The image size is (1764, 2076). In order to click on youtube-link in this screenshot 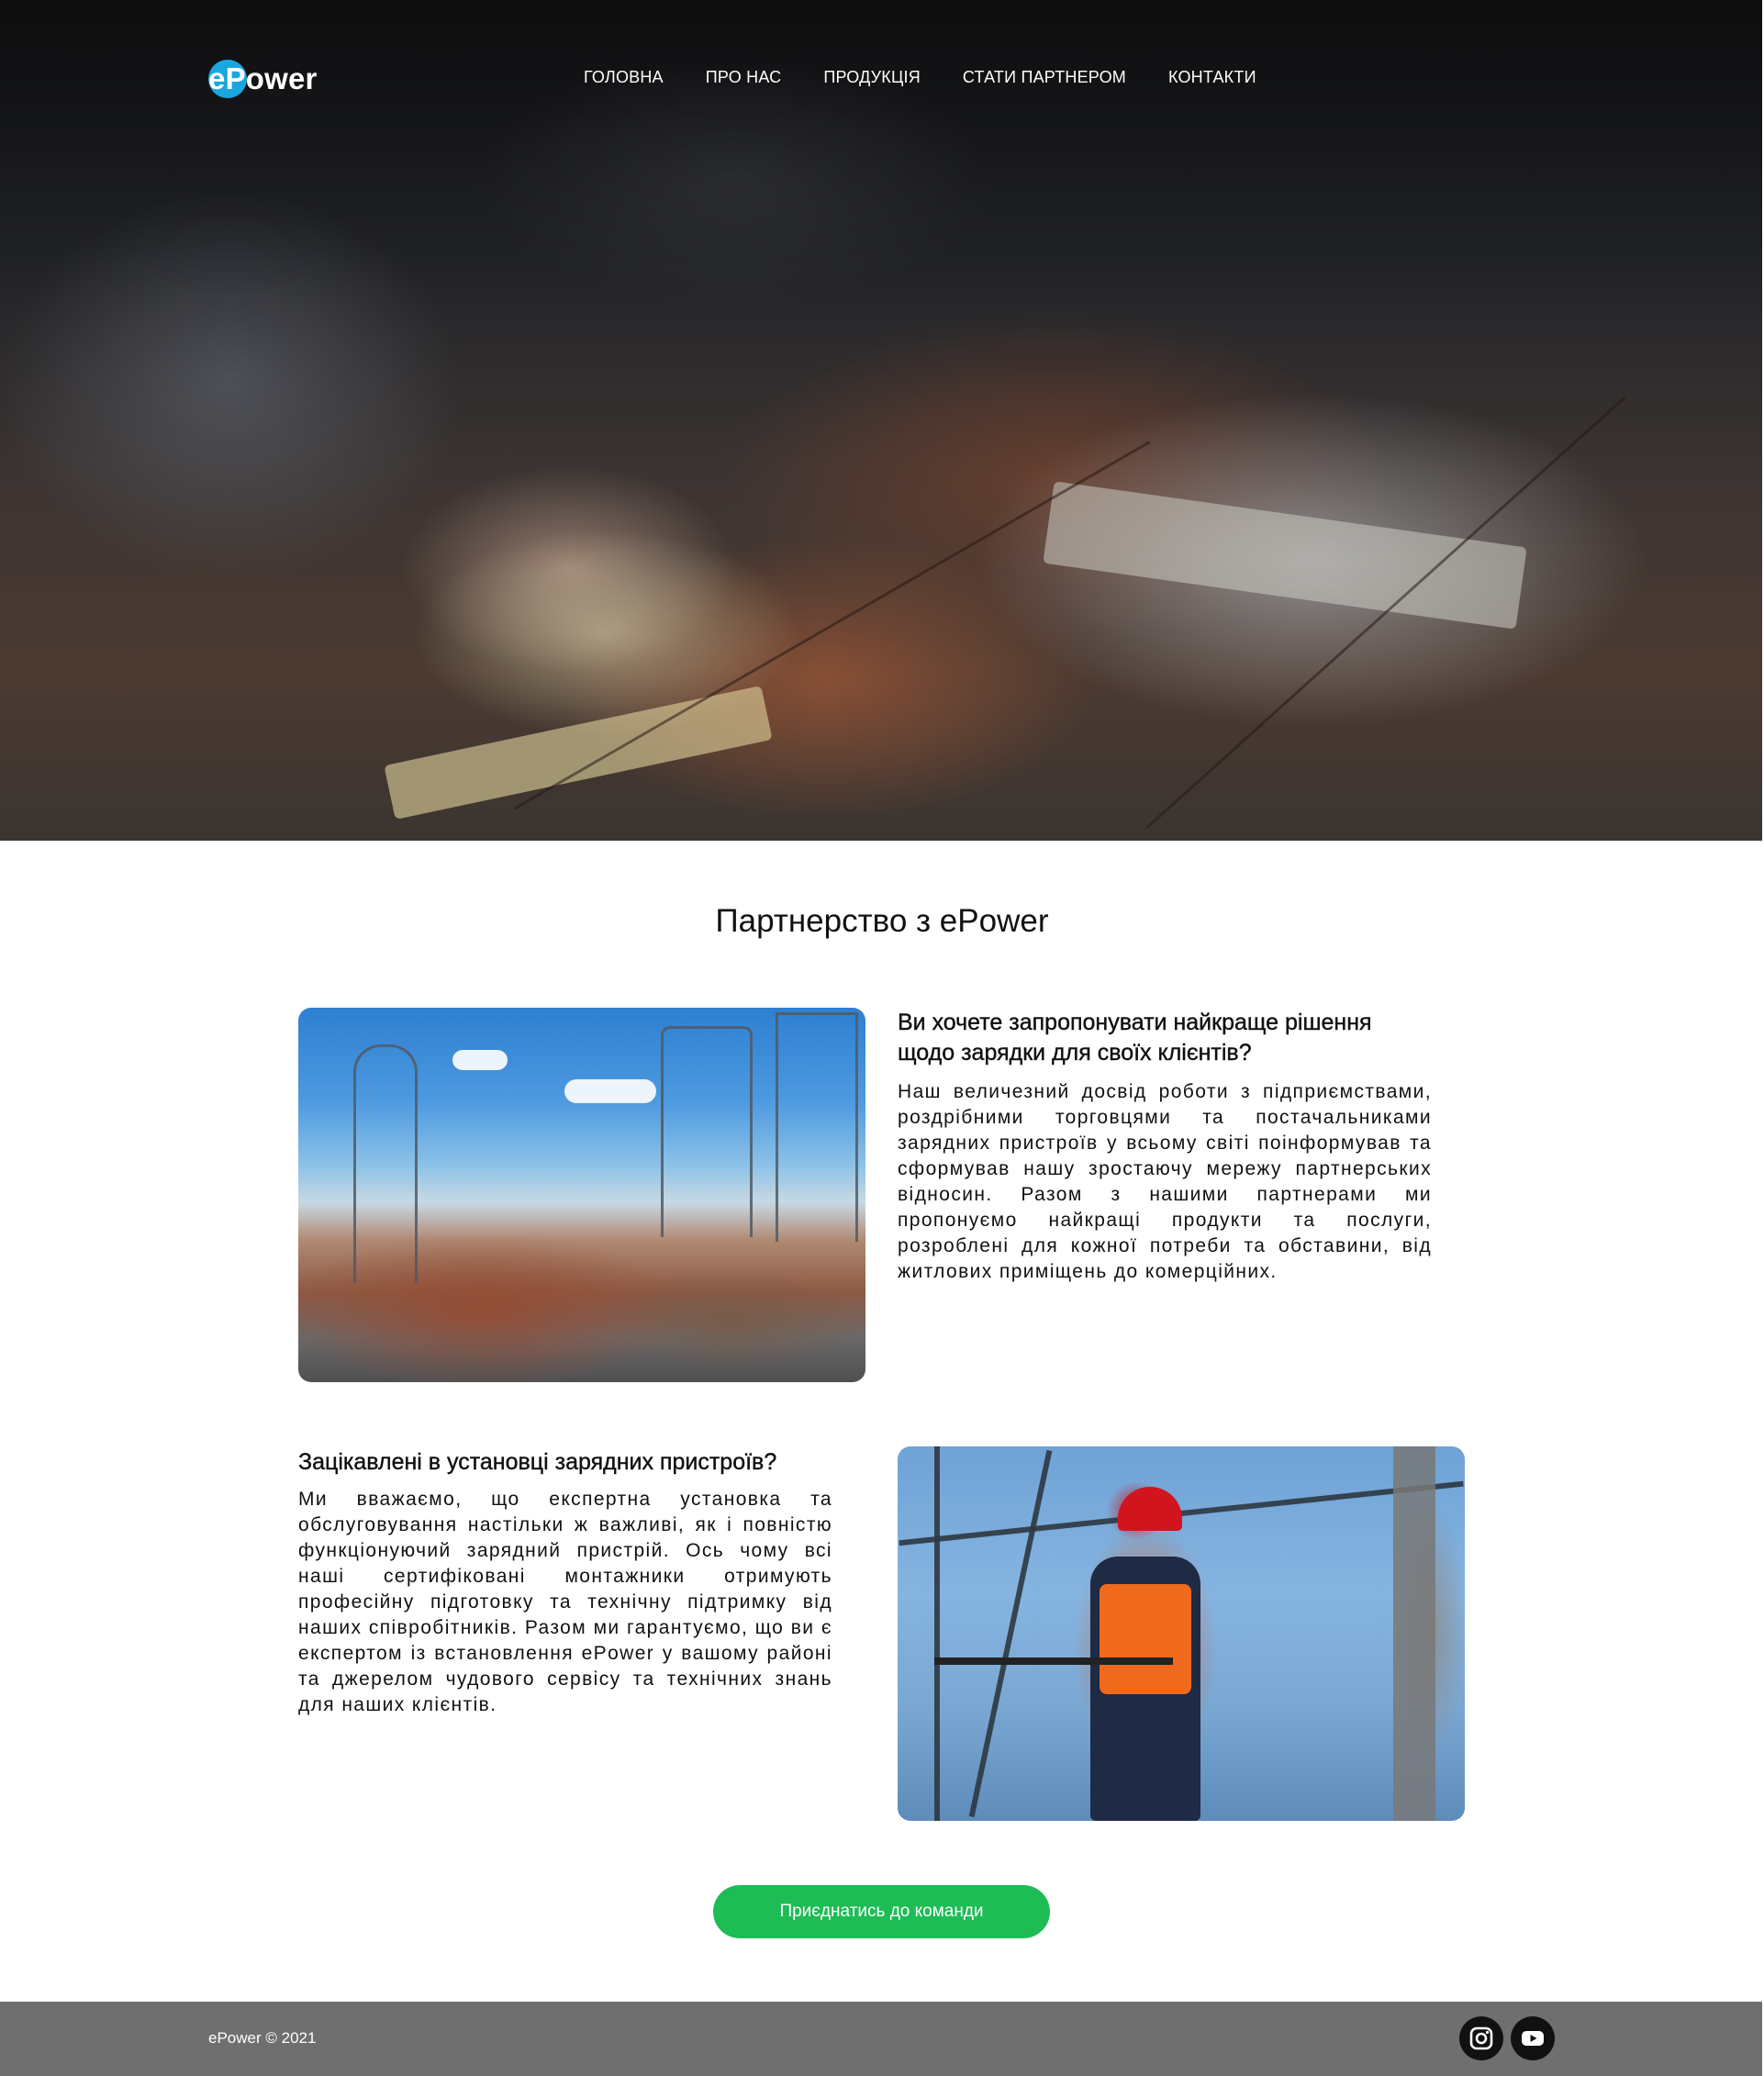, I will do `click(1533, 2038)`.